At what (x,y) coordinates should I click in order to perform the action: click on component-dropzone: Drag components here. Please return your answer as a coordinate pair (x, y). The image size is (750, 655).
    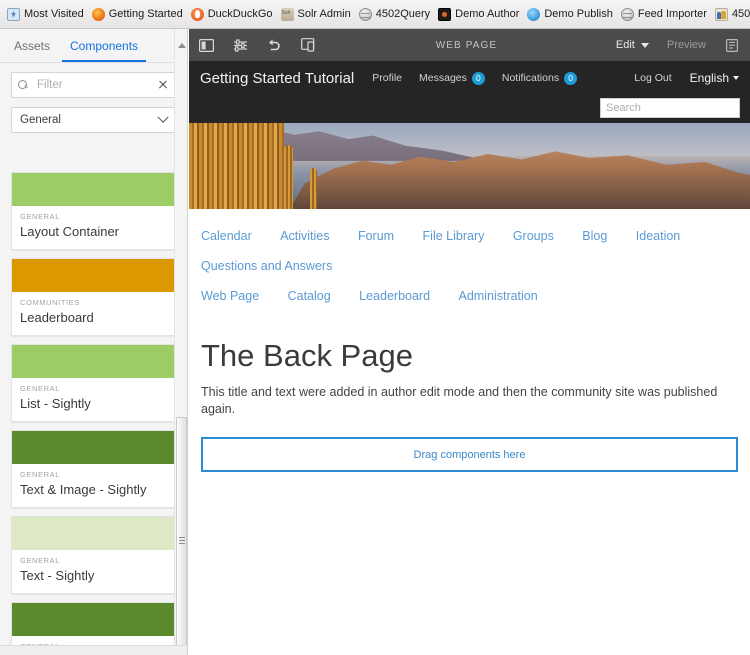
    Looking at the image, I should click on (469, 454).